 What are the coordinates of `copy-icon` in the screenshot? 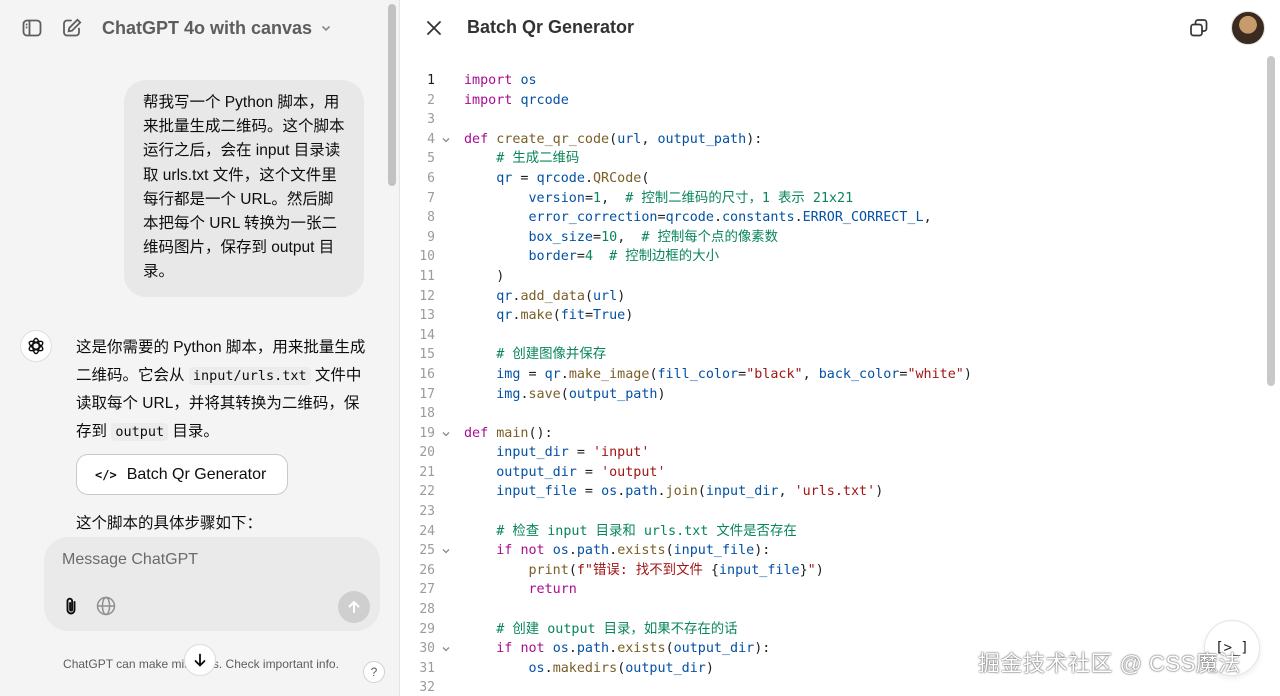 It's located at (1199, 28).